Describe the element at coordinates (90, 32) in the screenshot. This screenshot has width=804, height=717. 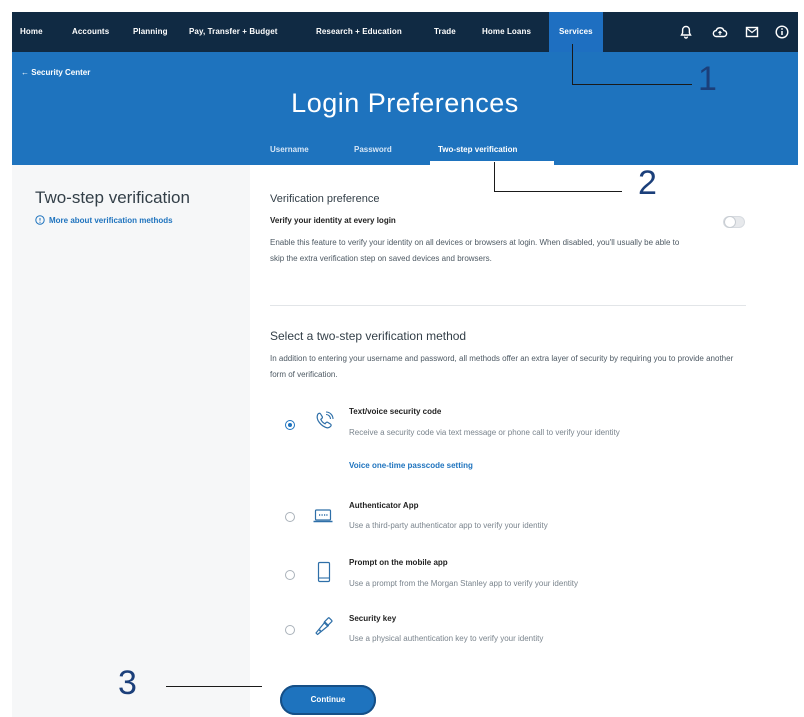
I see `nav-accounts: Accounts` at that location.